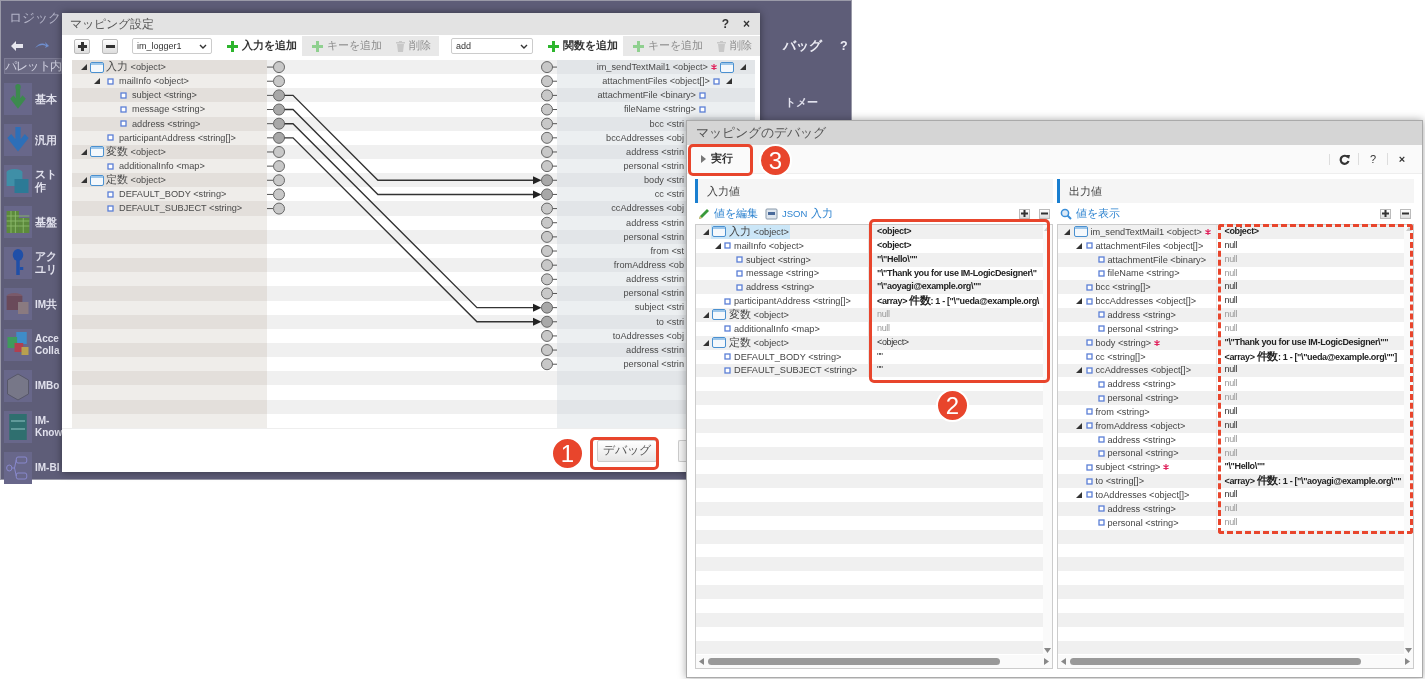 Image resolution: width=1425 pixels, height=679 pixels. I want to click on tree-item: to <stri, so click(670, 321).